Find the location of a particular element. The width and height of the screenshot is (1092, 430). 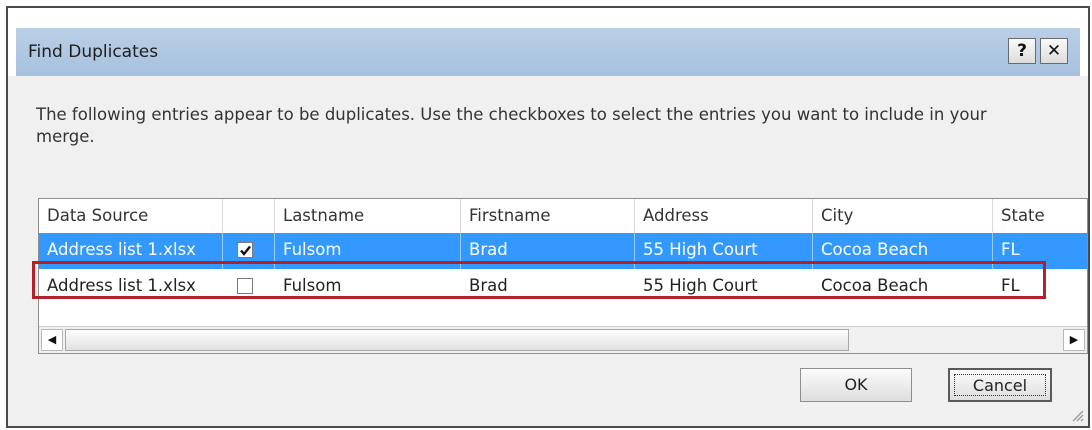

help-icon: ? is located at coordinates (1022, 51).